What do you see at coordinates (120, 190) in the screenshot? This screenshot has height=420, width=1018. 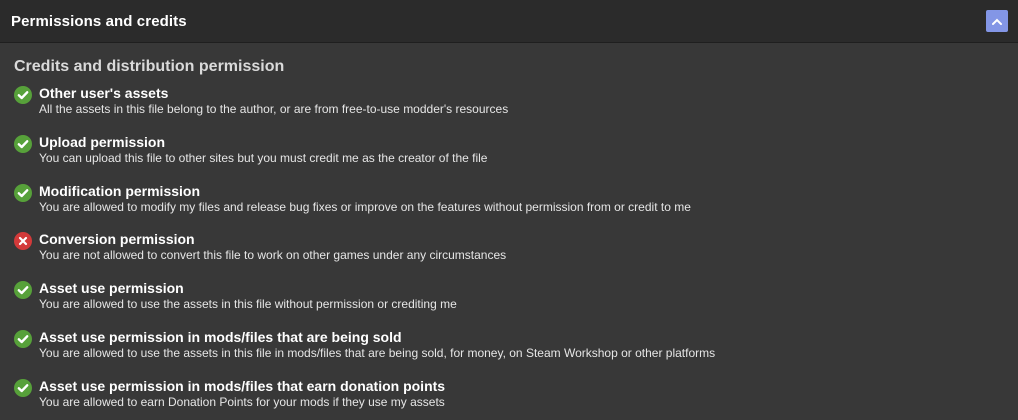 I see `permission-name: Modification permission` at bounding box center [120, 190].